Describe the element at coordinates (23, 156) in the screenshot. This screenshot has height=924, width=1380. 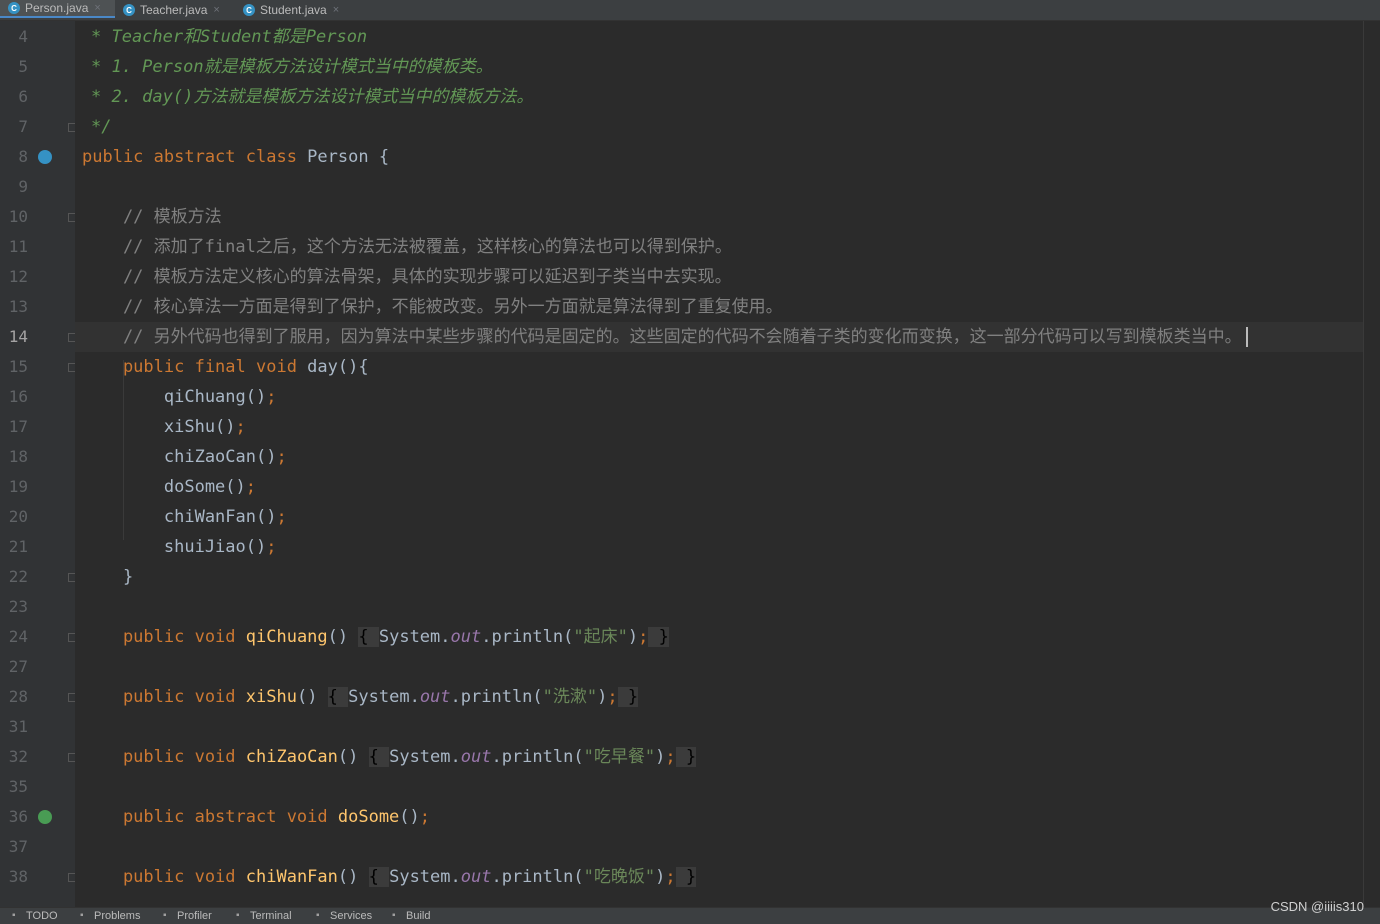
I see `line-number: 8` at that location.